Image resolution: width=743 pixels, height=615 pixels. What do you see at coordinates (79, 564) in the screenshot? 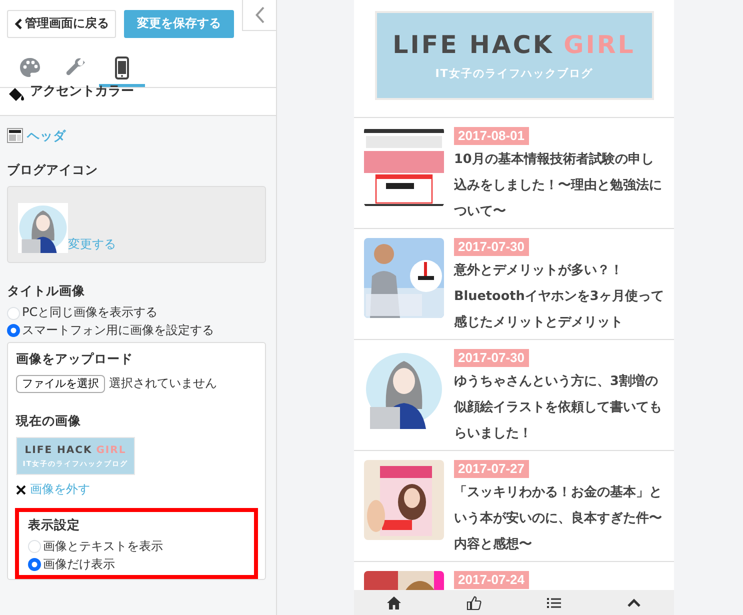
I see `radio-label: 画像だけ表示` at bounding box center [79, 564].